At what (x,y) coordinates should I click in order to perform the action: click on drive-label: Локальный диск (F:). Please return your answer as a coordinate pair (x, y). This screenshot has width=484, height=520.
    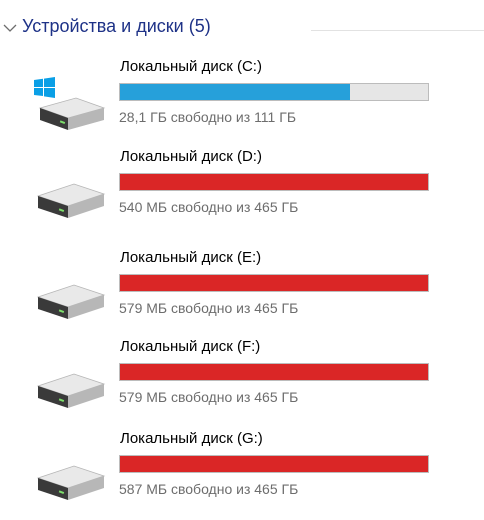
    Looking at the image, I should click on (190, 346).